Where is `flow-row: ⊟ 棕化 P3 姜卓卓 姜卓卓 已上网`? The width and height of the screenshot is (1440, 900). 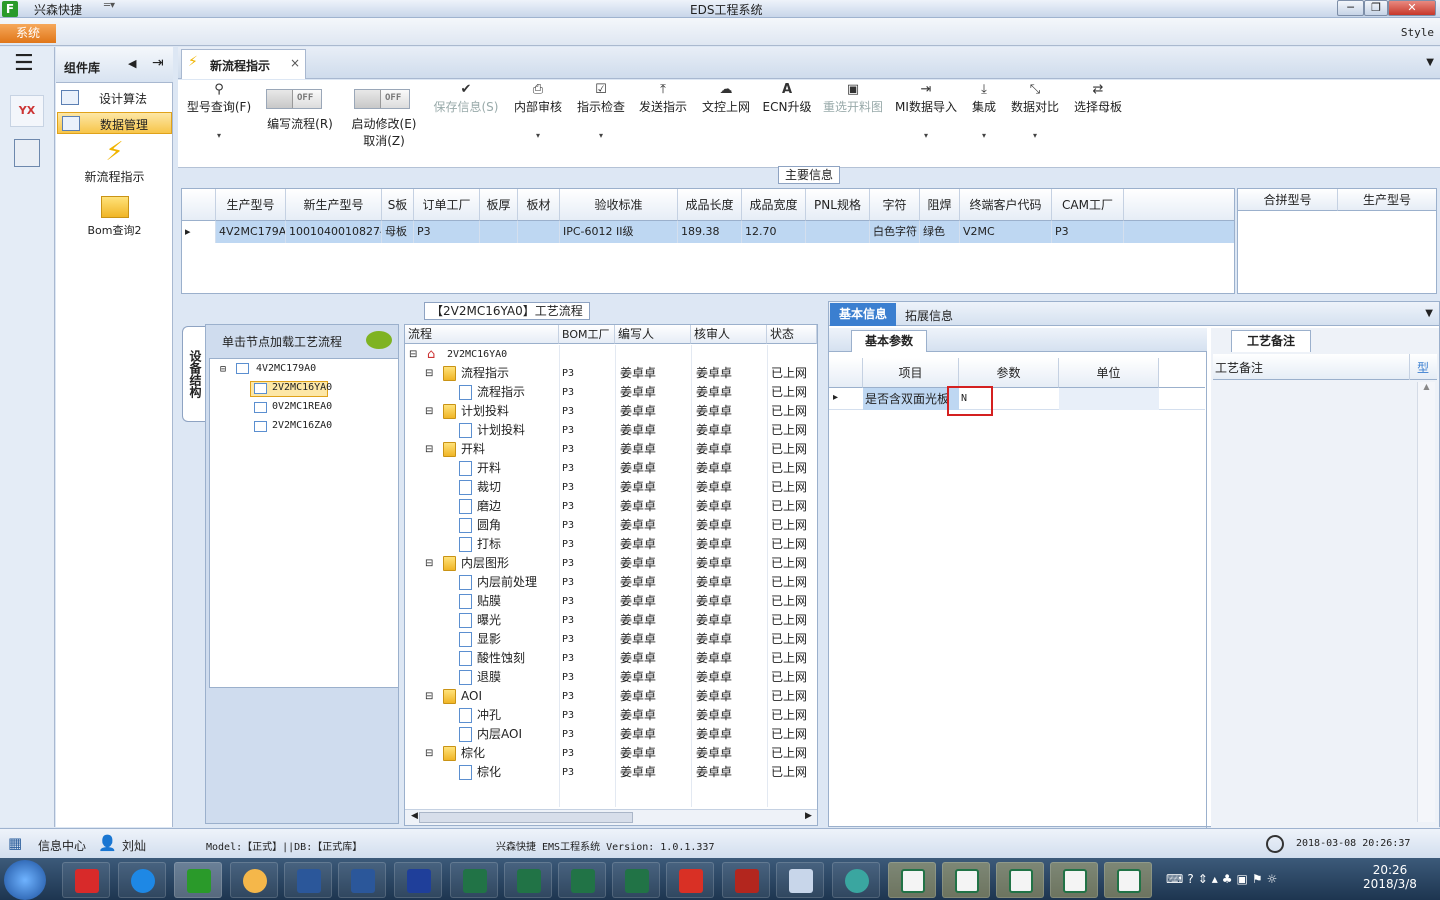
flow-row: ⊟ 棕化 P3 姜卓卓 姜卓卓 已上网 is located at coordinates (611, 753).